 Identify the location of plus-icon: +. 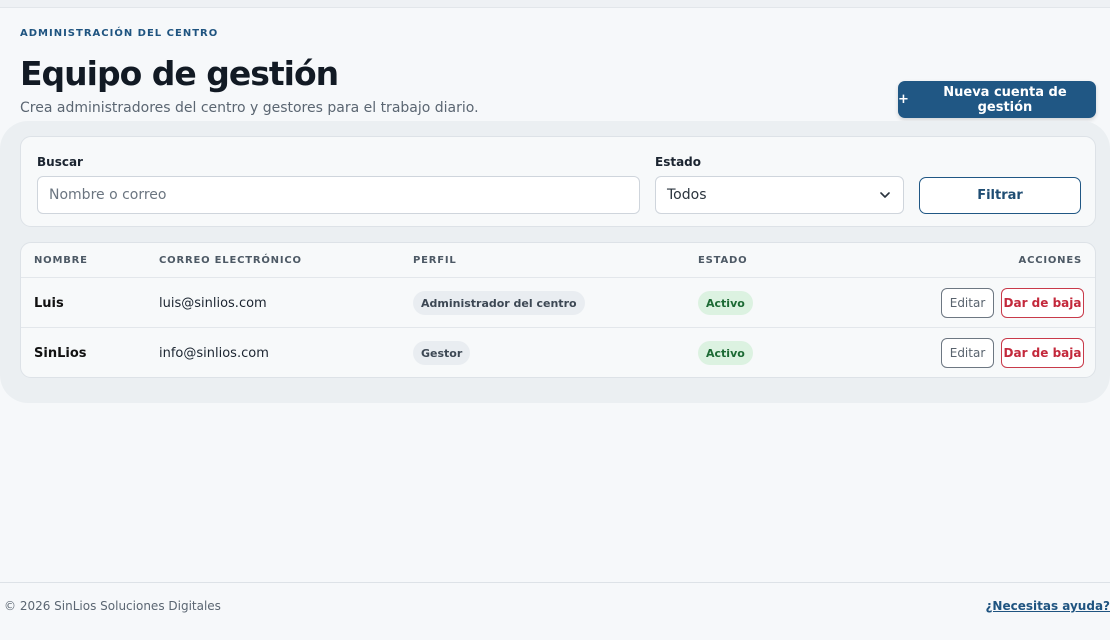
(903, 99).